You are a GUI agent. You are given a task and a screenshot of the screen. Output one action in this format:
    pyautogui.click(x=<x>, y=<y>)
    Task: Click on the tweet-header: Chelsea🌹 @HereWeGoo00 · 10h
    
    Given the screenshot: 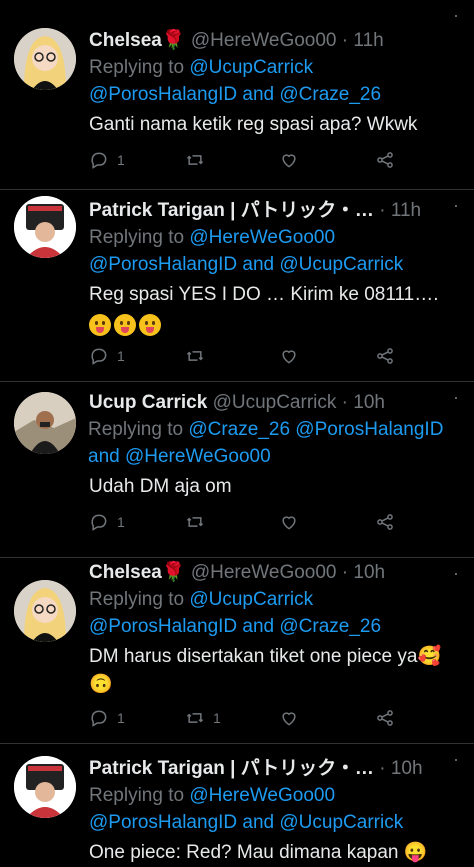 What is the action you would take?
    pyautogui.click(x=275, y=573)
    